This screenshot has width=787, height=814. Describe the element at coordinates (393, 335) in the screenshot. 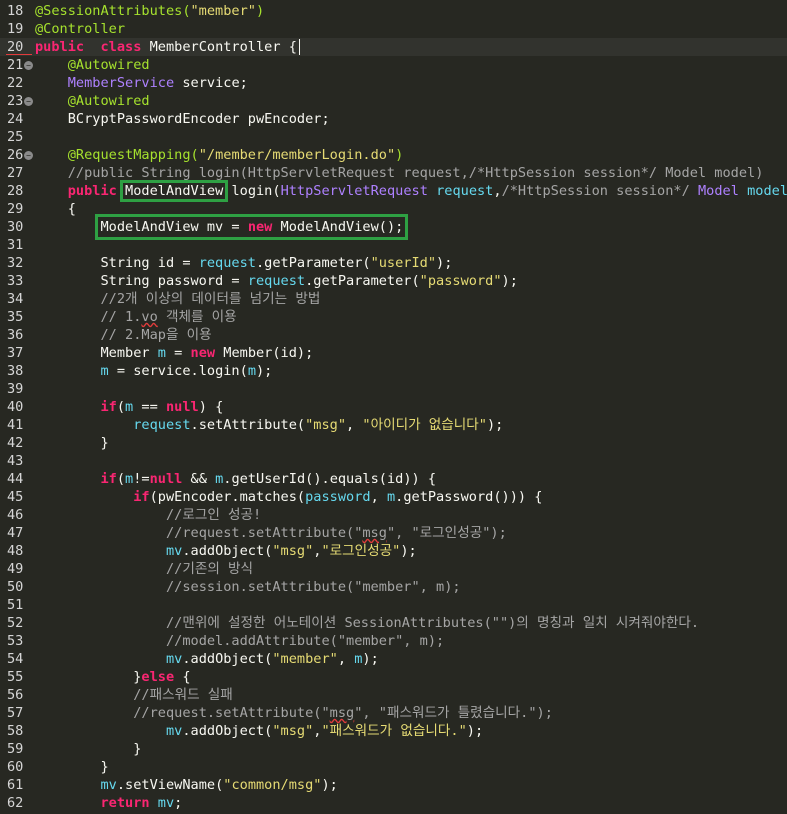

I see `code-line: 36 // 2.Map을 이용` at that location.